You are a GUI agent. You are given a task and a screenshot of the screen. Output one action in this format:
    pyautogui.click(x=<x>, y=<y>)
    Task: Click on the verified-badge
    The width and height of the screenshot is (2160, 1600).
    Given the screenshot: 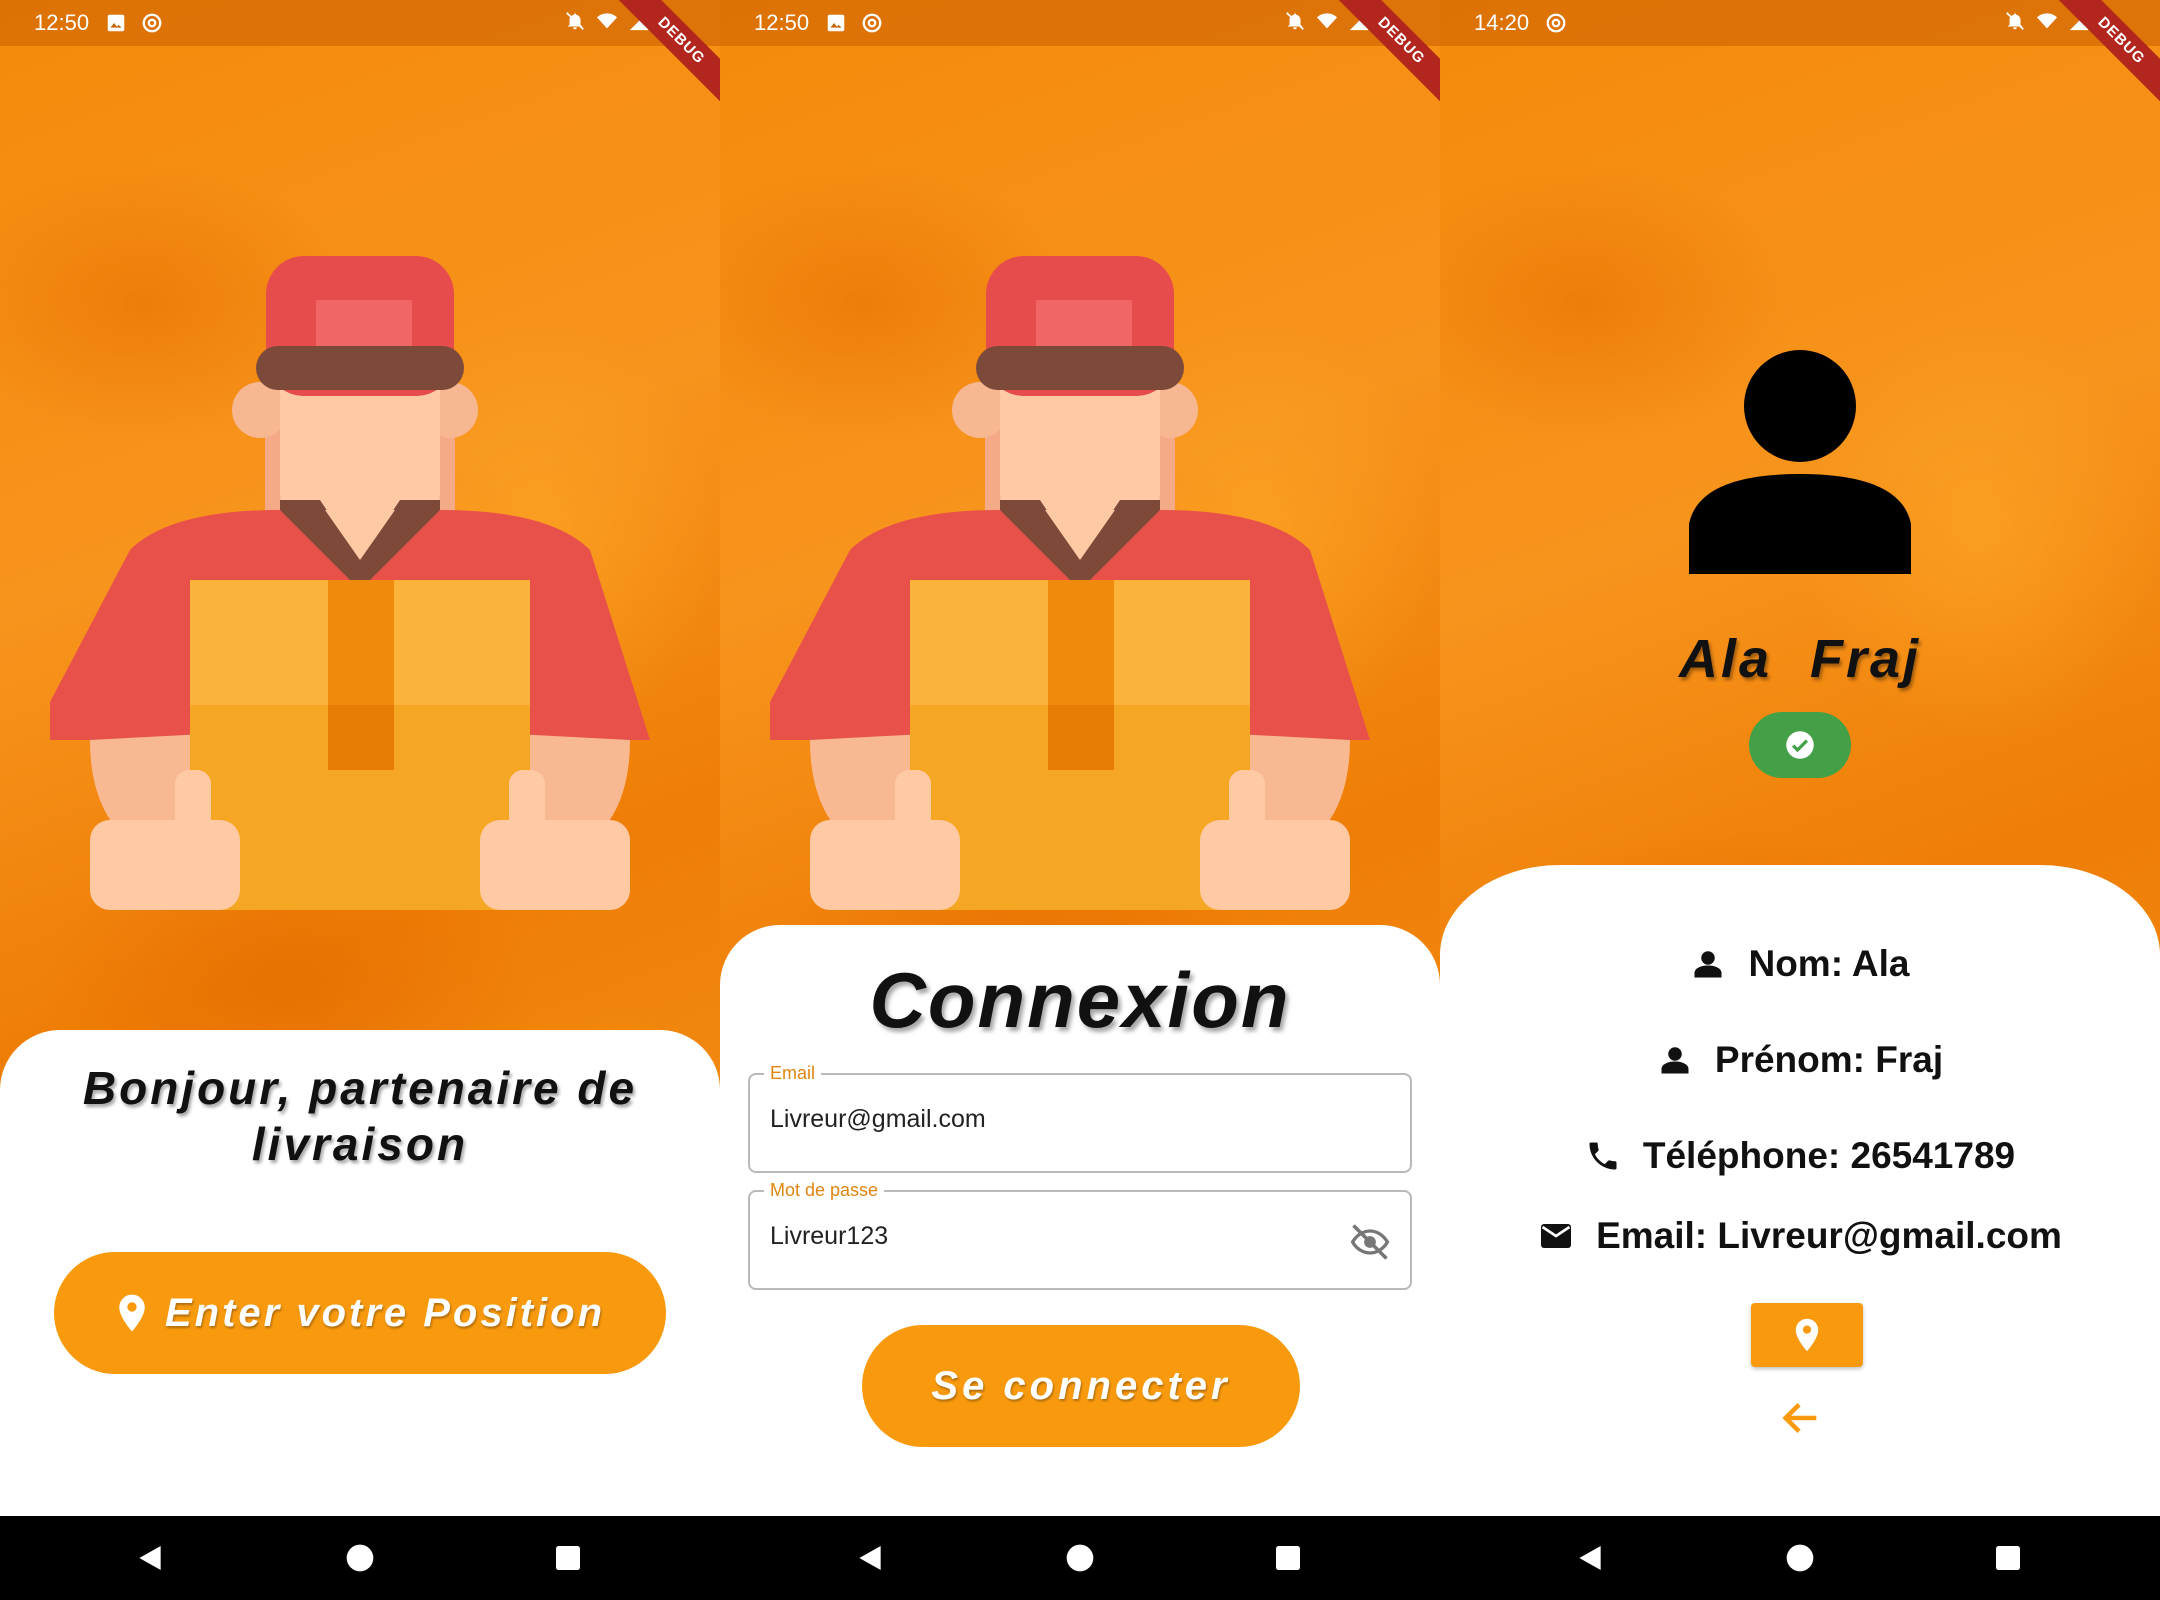 What is the action you would take?
    pyautogui.click(x=1800, y=745)
    